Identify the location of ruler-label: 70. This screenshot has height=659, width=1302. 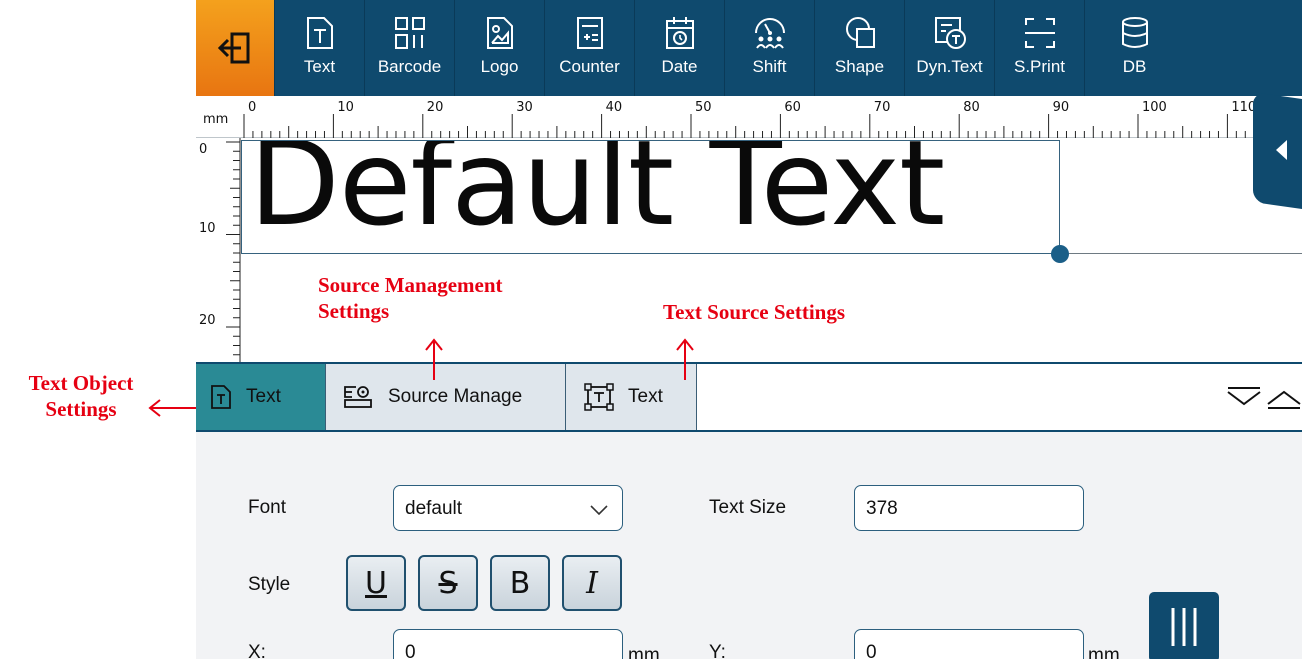
(882, 107).